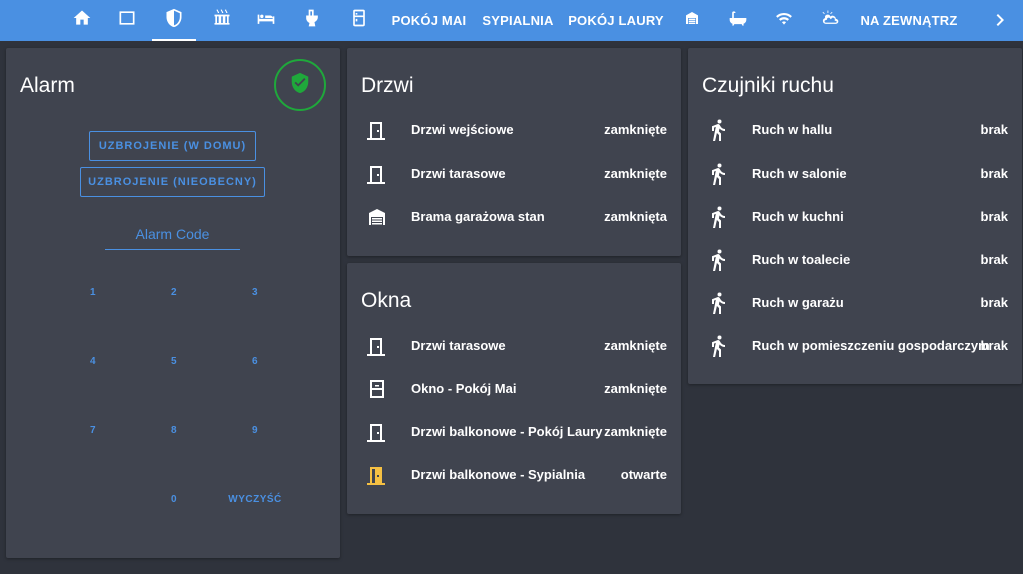  I want to click on tab-sypialnia: SYPIALNIA, so click(518, 20).